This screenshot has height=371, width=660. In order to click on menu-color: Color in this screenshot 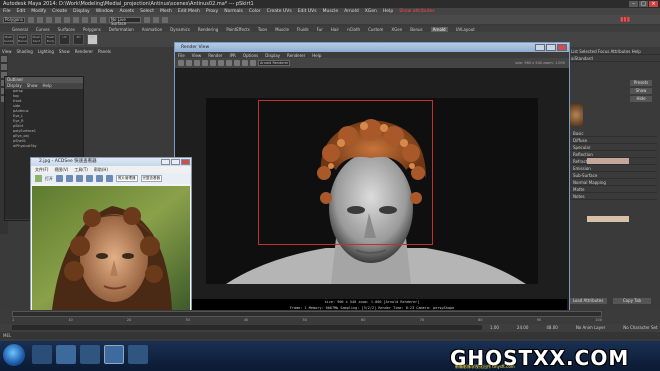, I will do `click(255, 11)`.